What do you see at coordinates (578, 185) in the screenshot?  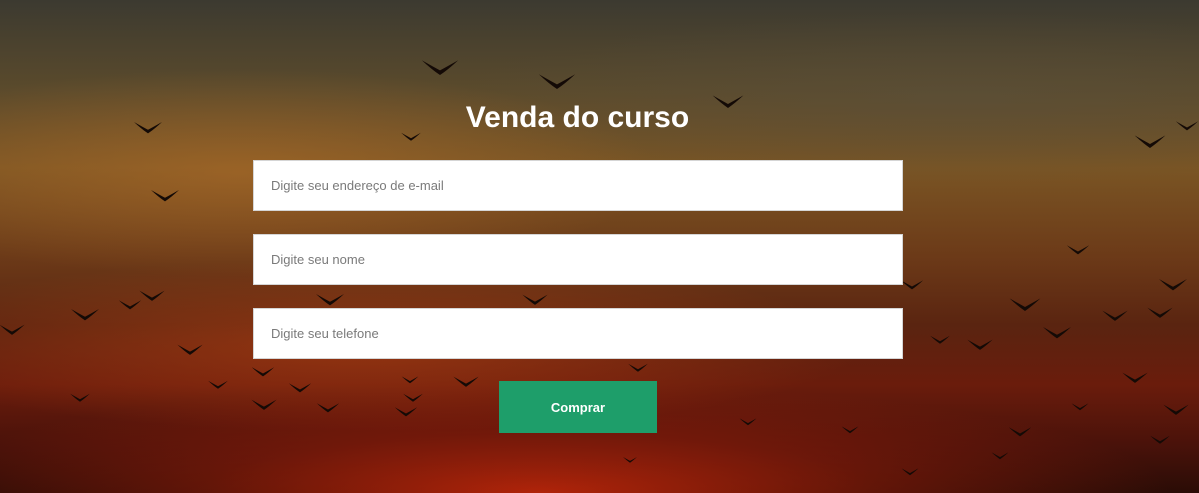 I see `email-input` at bounding box center [578, 185].